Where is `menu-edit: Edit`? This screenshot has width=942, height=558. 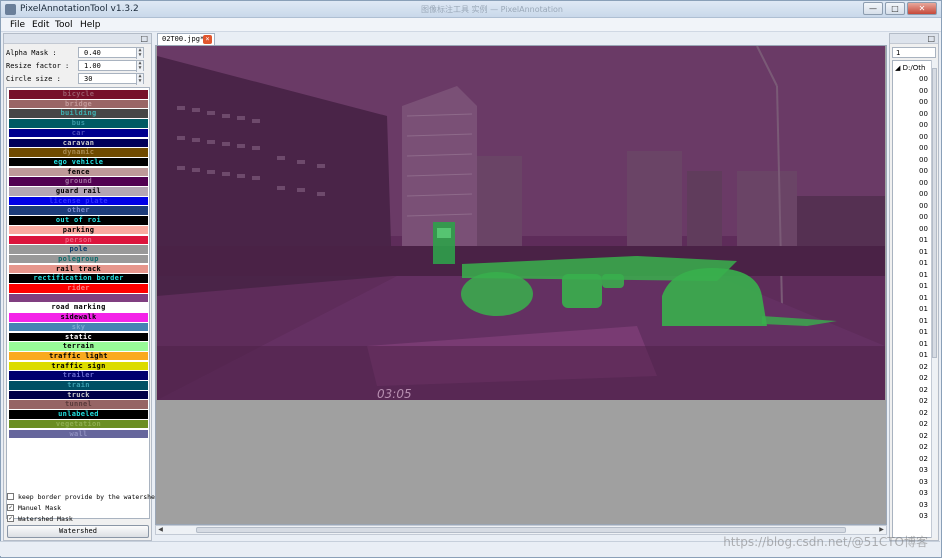
menu-edit: Edit is located at coordinates (40, 25).